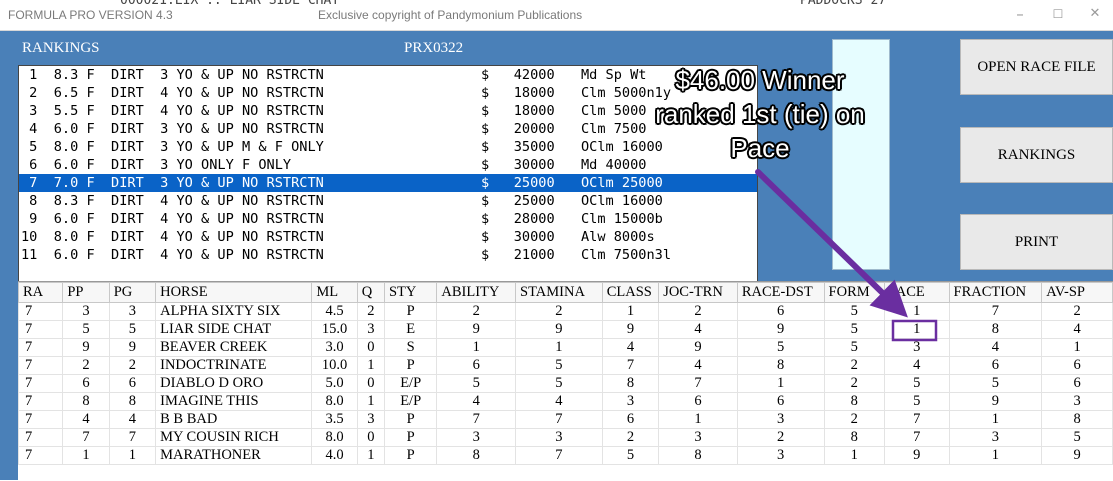  I want to click on open-race-file-button: OPEN RACE FILE, so click(1036, 67).